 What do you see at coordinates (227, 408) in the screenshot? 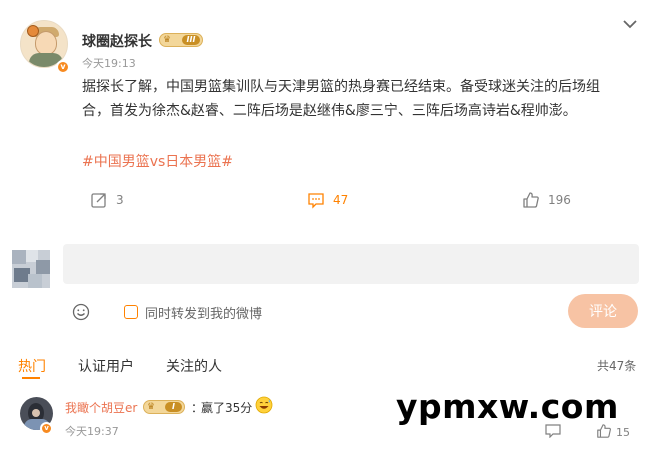
I see `comment-text: 赢了35分` at bounding box center [227, 408].